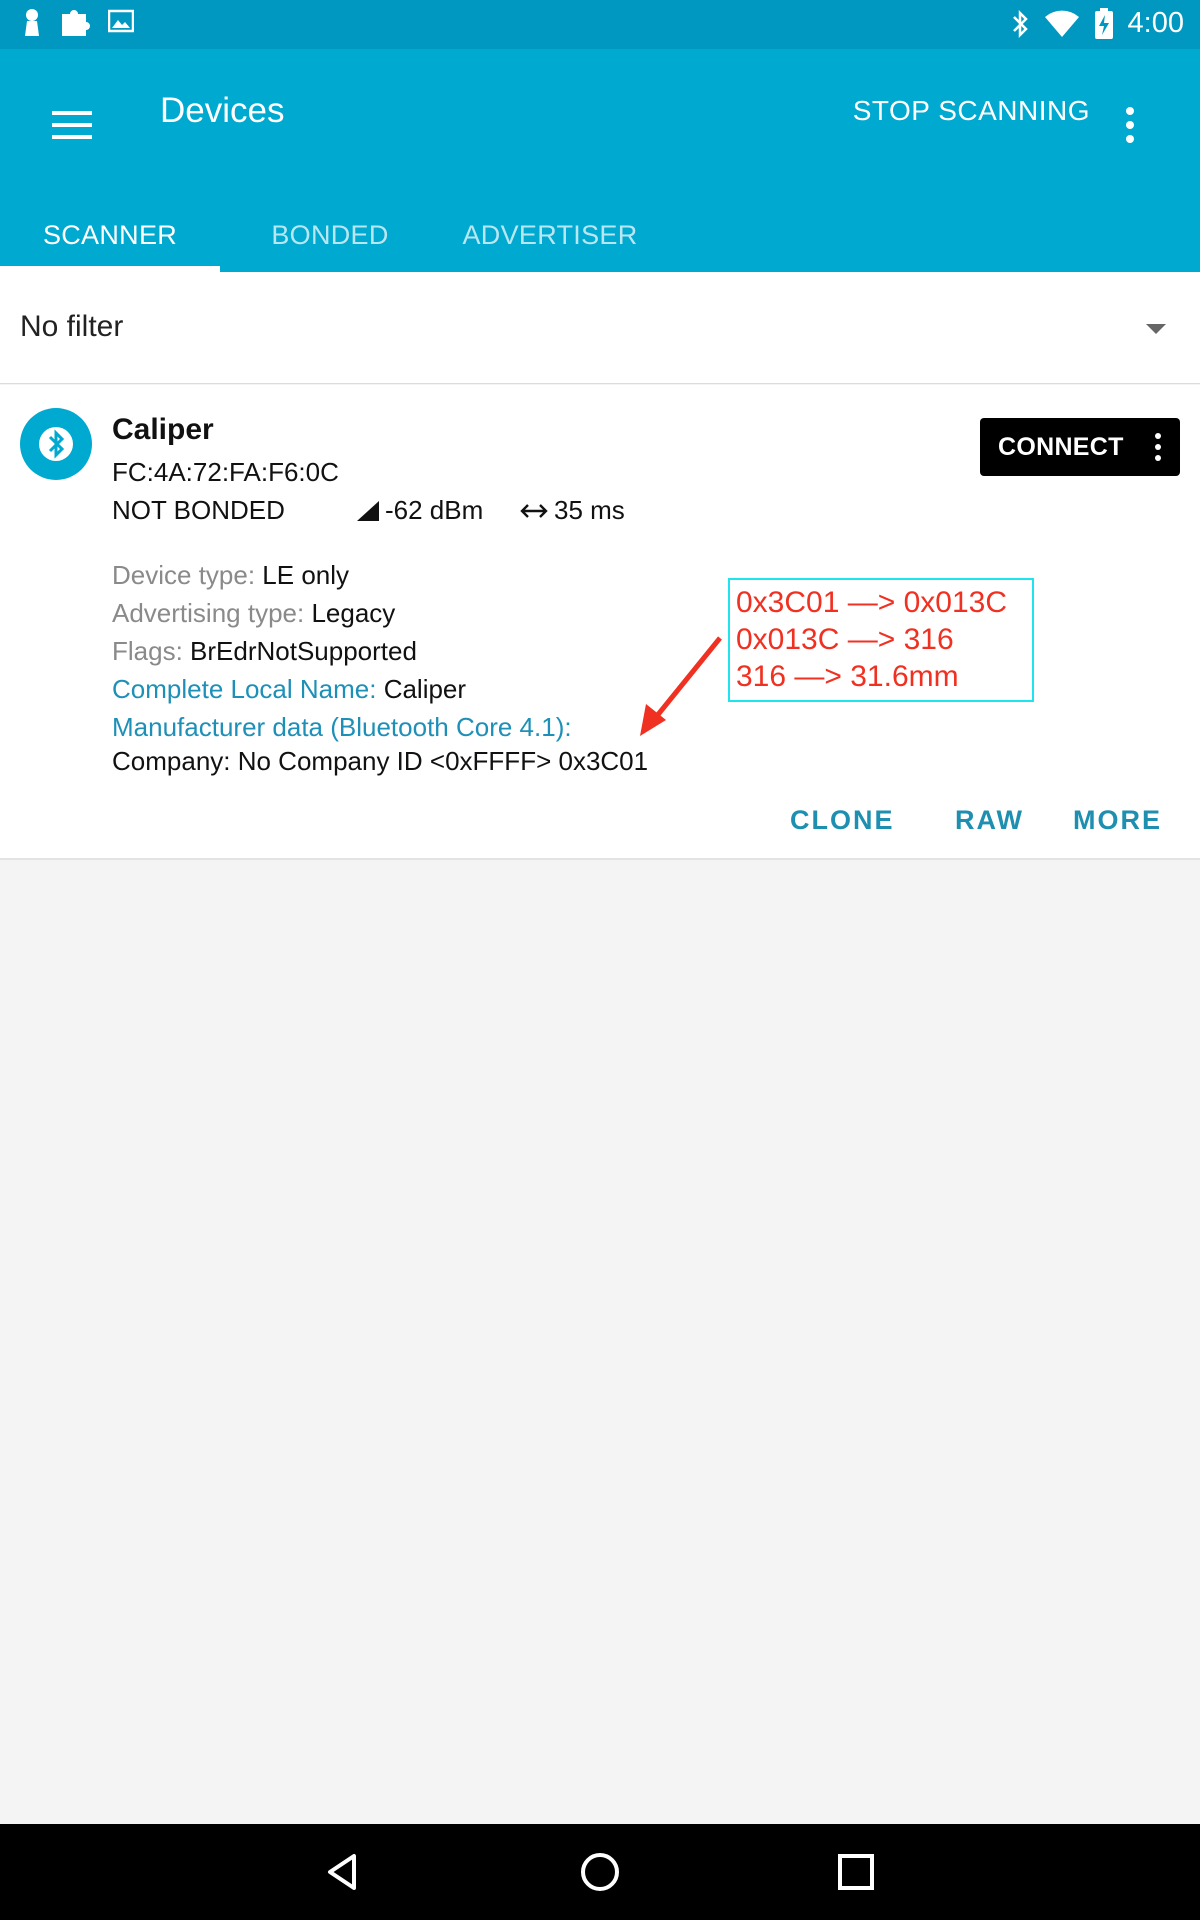  I want to click on tab-bar: SCANNER BONDED ADVERTISER, so click(600, 235).